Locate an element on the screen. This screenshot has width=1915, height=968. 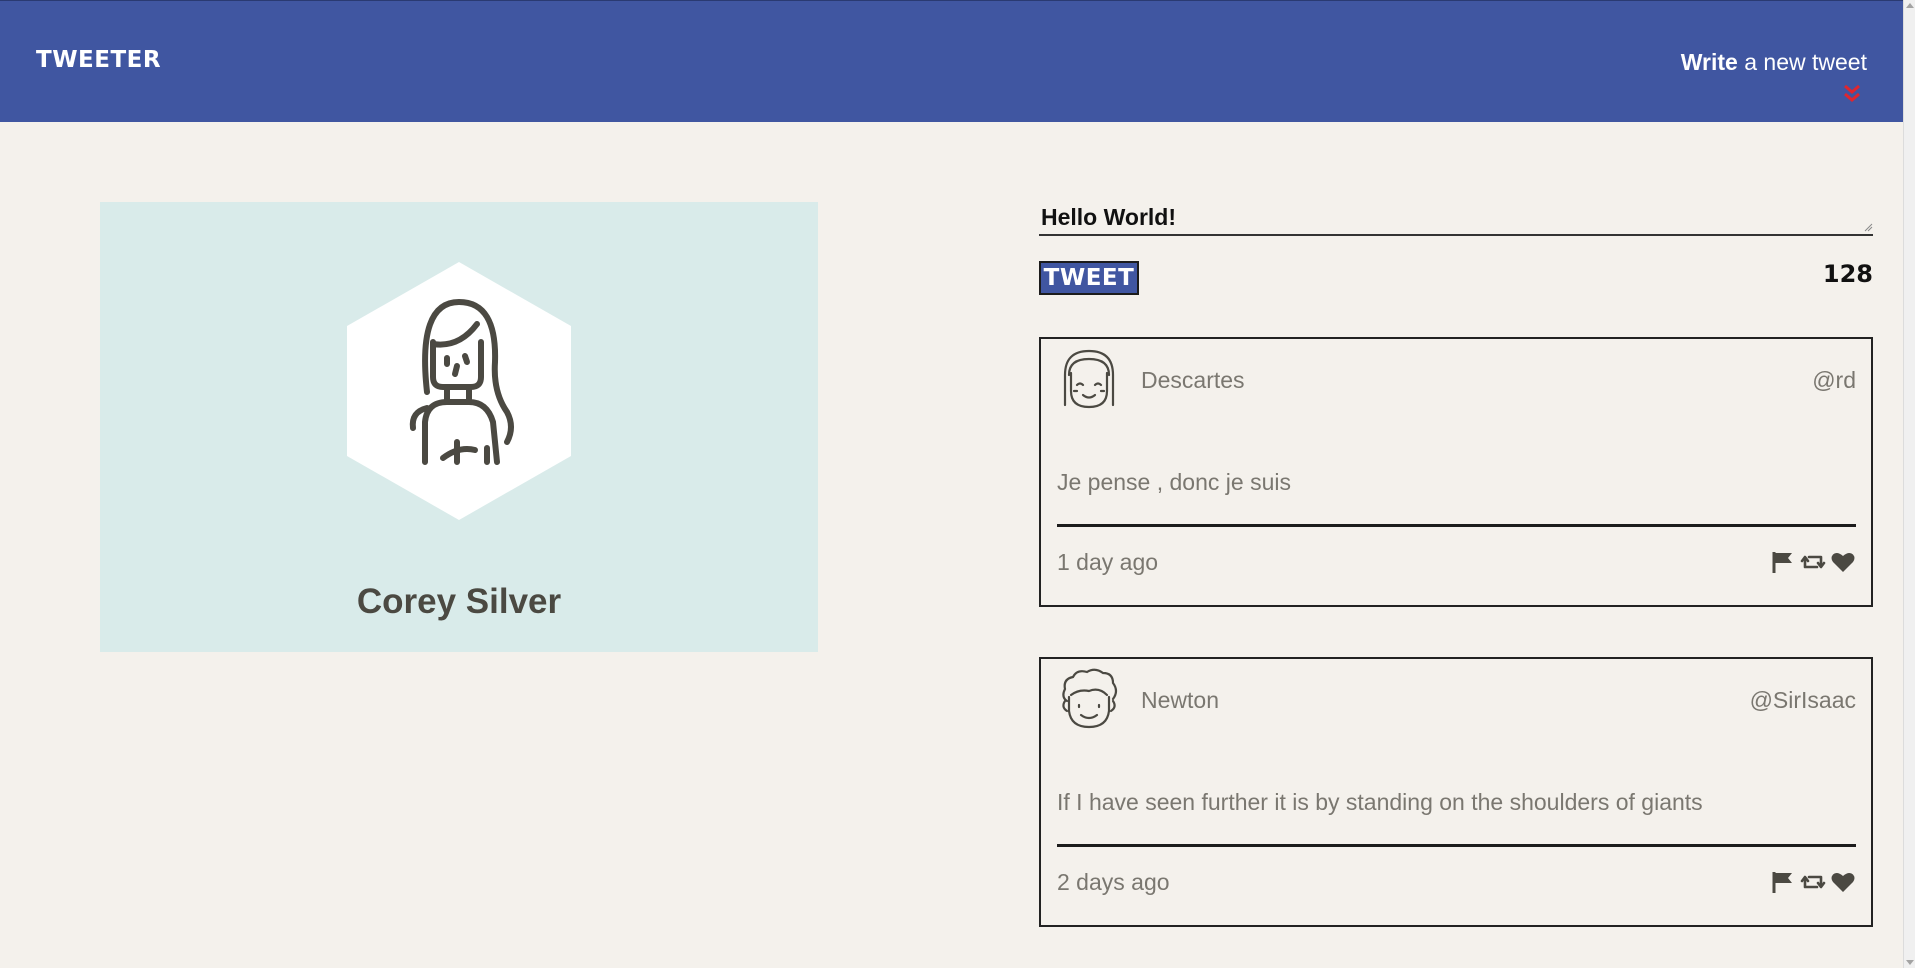
profile-avatar is located at coordinates (459, 391).